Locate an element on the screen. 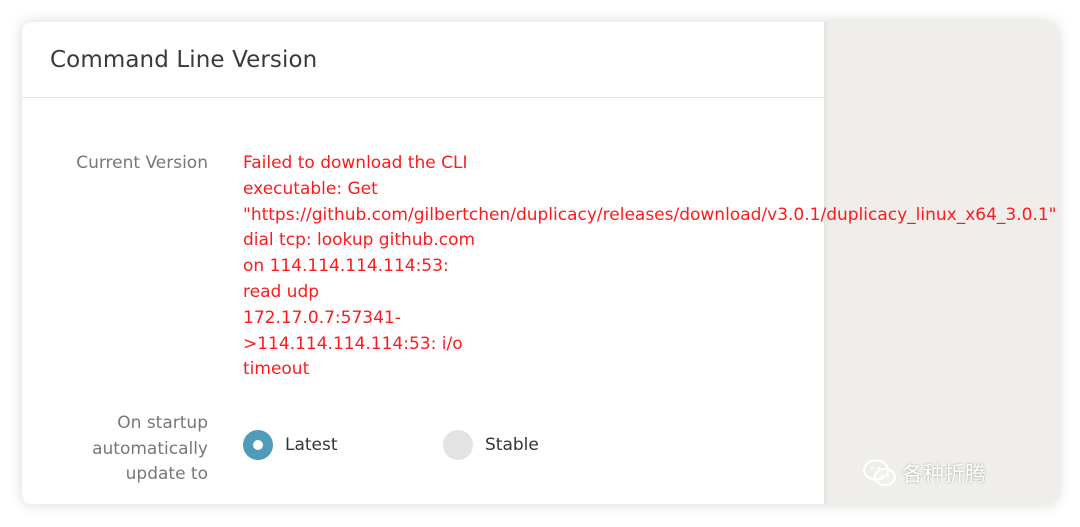  wechat-icon is located at coordinates (879, 472).